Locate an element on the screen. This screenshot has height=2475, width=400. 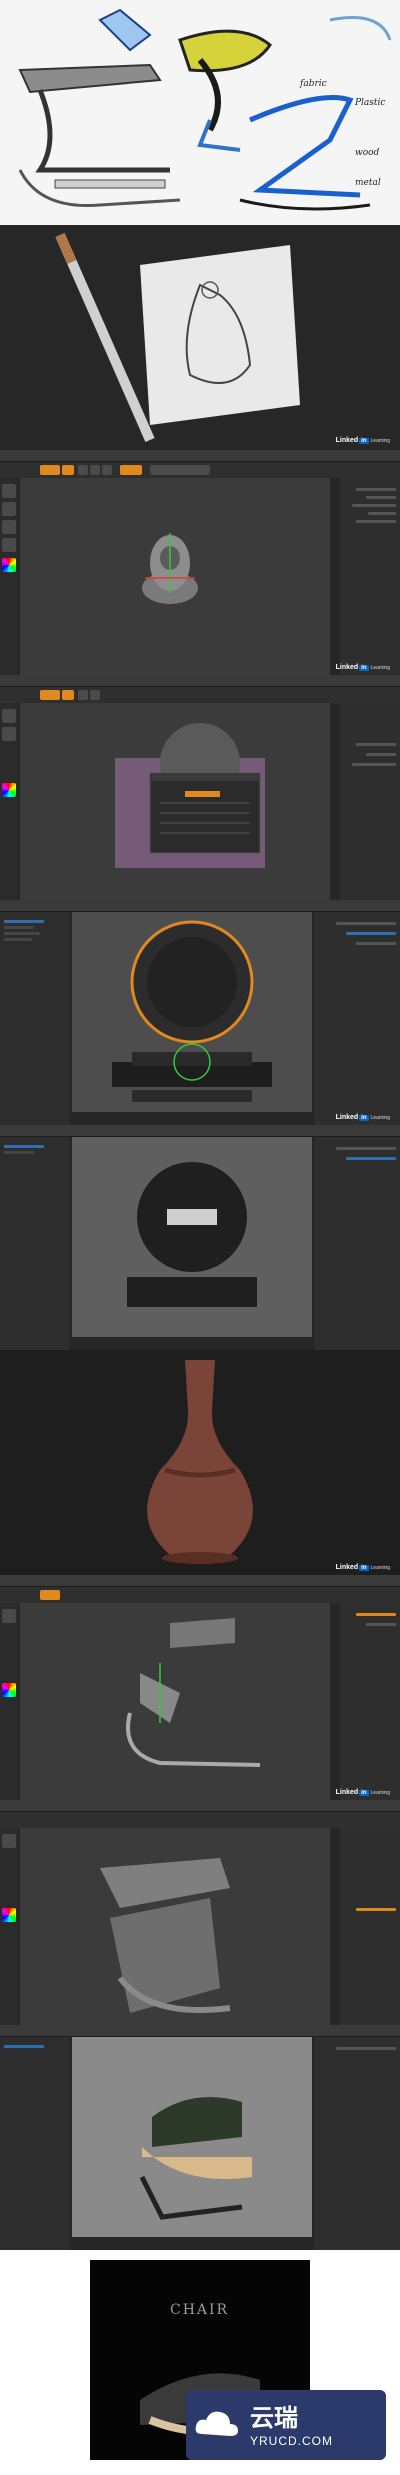
cloud-icon is located at coordinates (216, 2423).